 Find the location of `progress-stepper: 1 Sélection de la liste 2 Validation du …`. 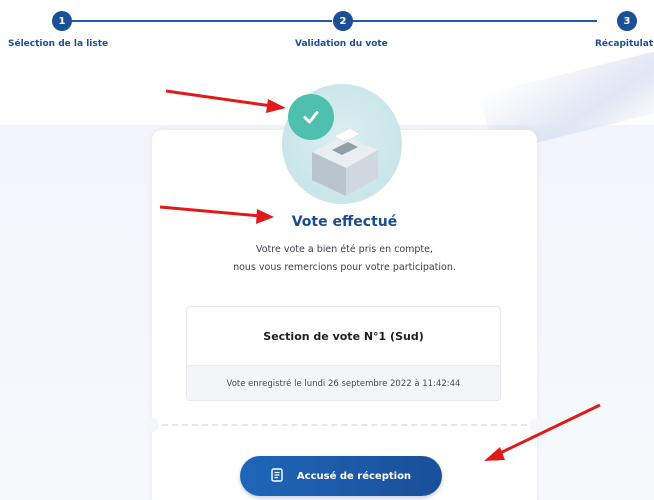

progress-stepper: 1 Sélection de la liste 2 Validation du … is located at coordinates (327, 27).